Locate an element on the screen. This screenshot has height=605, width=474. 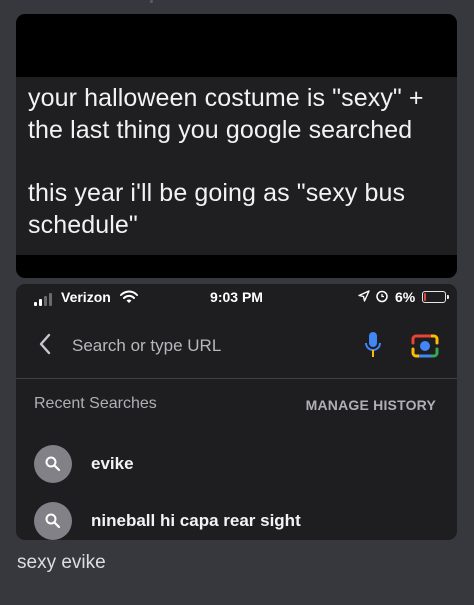
divider is located at coordinates (236, 378).